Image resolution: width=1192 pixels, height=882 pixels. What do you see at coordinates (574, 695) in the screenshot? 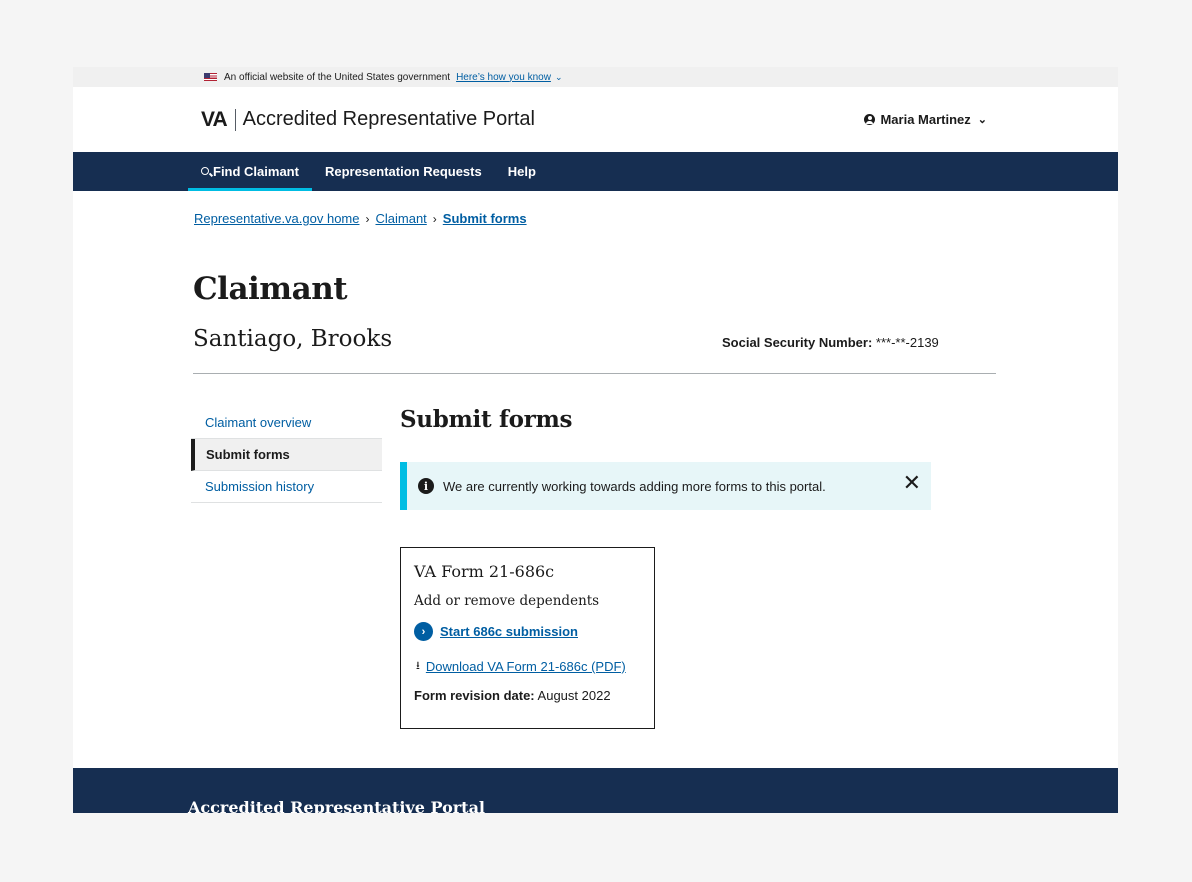
I see `revision-value: August 2022` at bounding box center [574, 695].